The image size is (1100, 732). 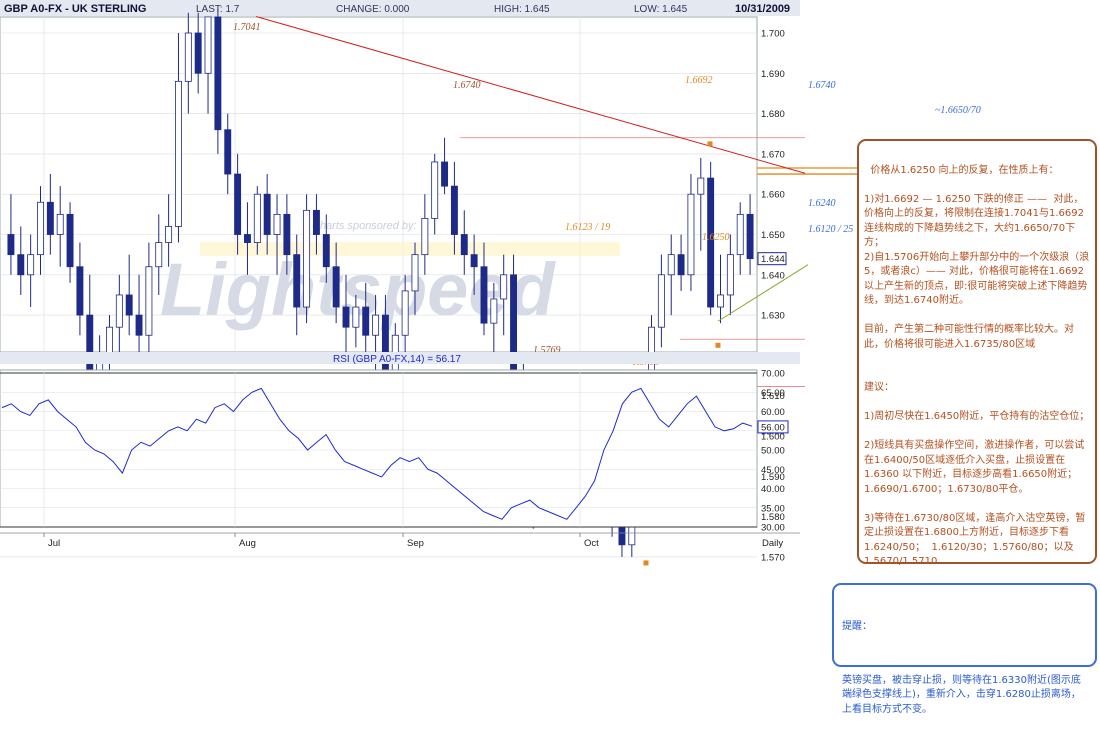 I want to click on rsi-y-tick-label: 35.00, so click(x=773, y=508).